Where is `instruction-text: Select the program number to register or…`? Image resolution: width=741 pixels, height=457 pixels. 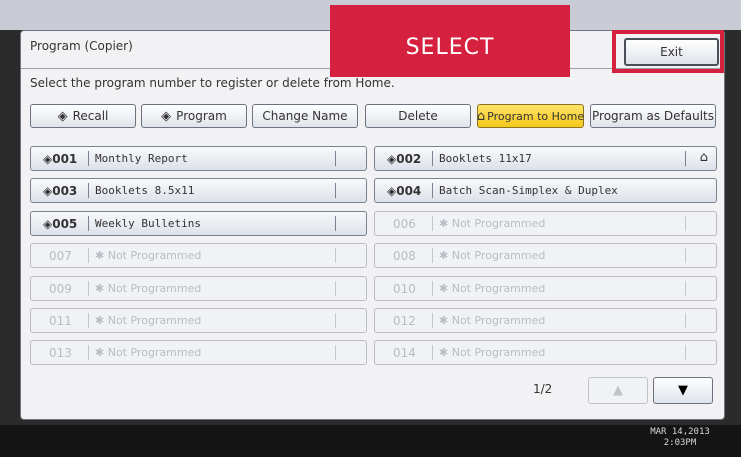 instruction-text: Select the program number to register or… is located at coordinates (212, 83).